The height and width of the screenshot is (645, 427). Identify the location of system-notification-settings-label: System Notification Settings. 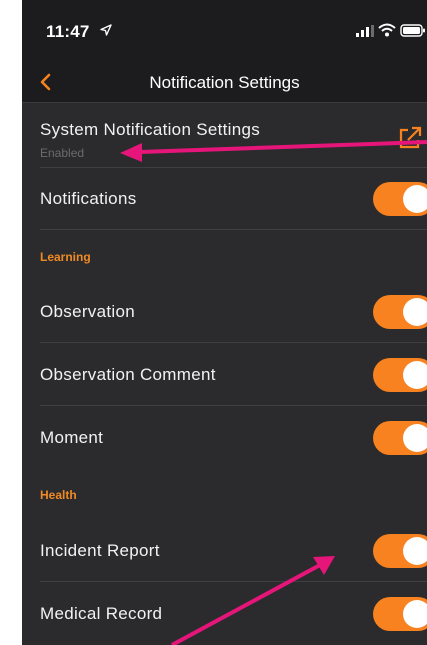
(150, 129).